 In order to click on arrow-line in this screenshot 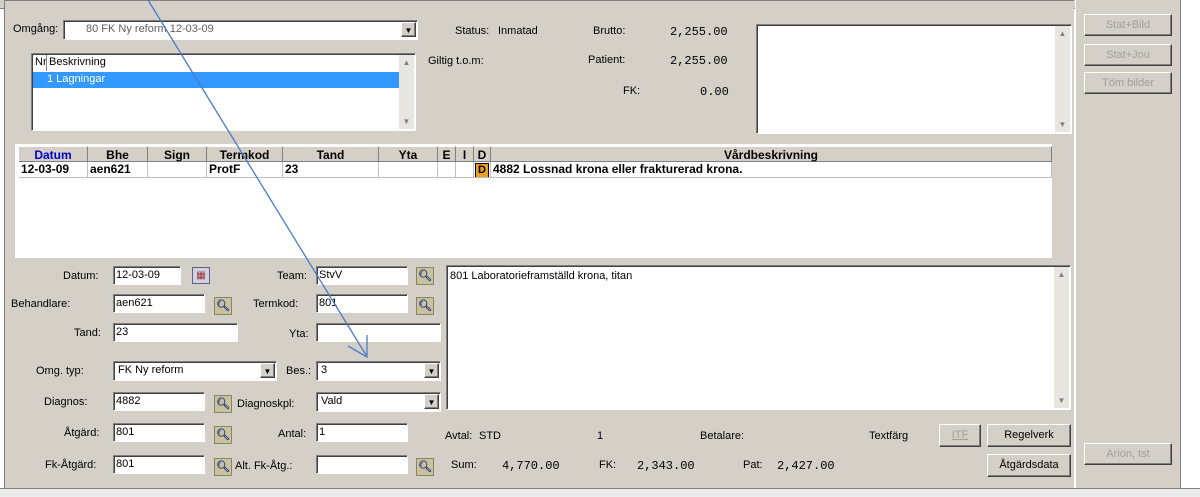, I will do `click(257, 178)`.